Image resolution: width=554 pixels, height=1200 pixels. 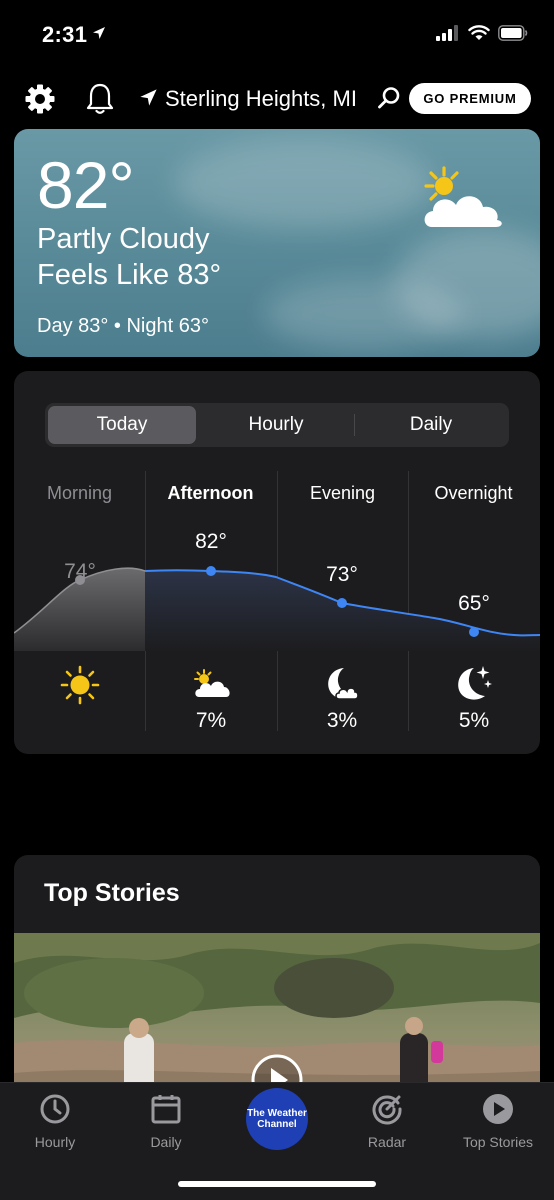 I want to click on overnight-temp-point, so click(x=474, y=632).